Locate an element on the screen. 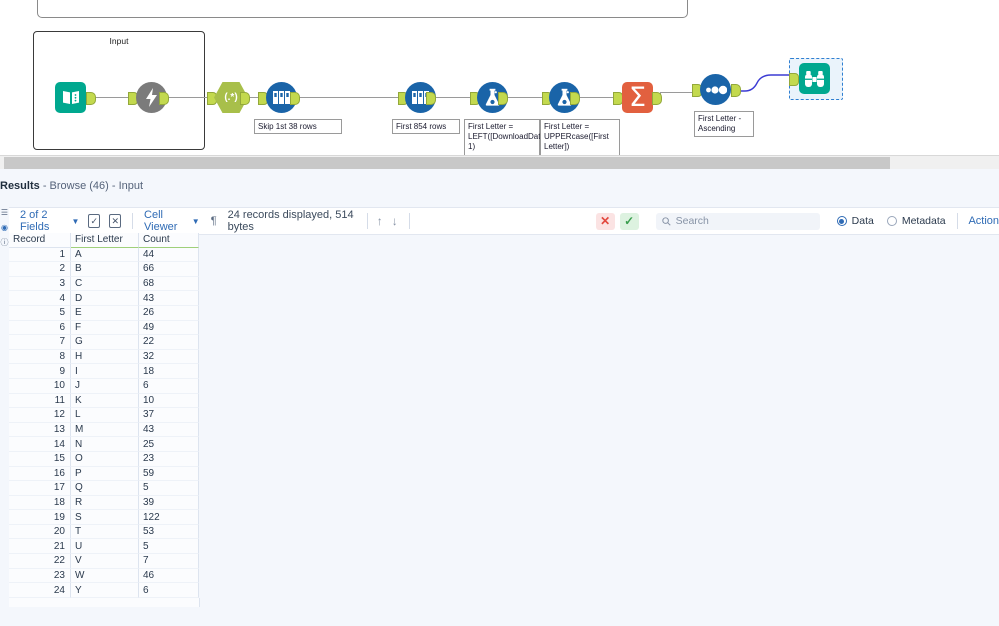 Image resolution: width=999 pixels, height=626 pixels. cell-count: 46 is located at coordinates (169, 576).